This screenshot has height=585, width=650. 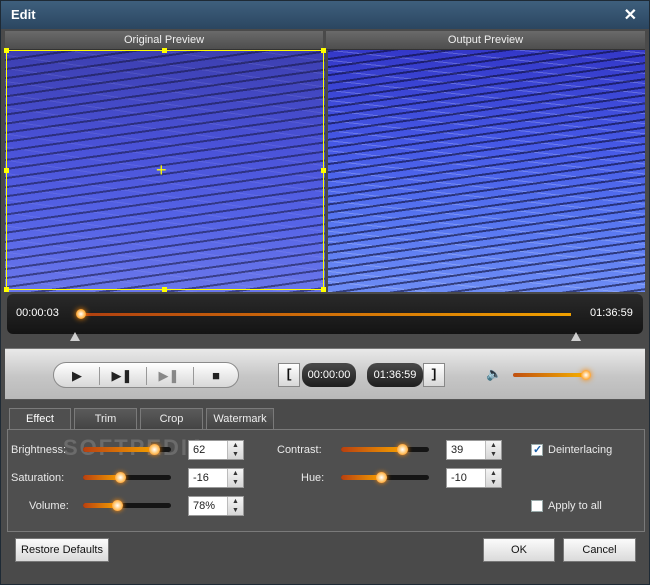 What do you see at coordinates (171, 419) in the screenshot?
I see `tab-crop: Crop` at bounding box center [171, 419].